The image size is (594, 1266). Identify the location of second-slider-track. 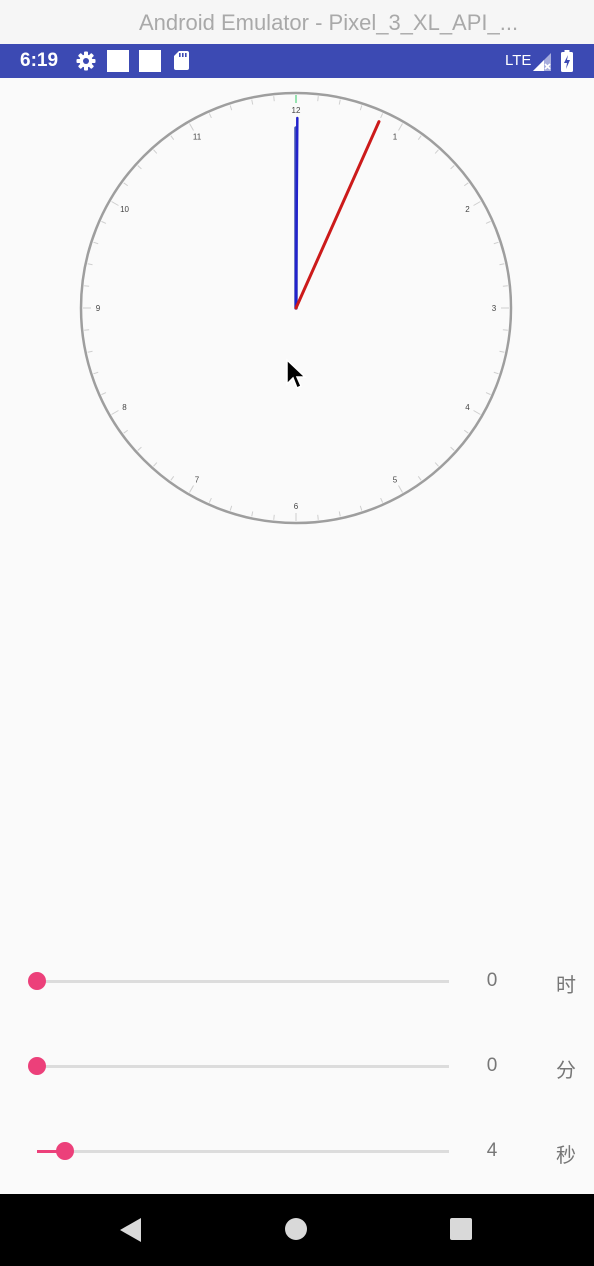
(243, 1151).